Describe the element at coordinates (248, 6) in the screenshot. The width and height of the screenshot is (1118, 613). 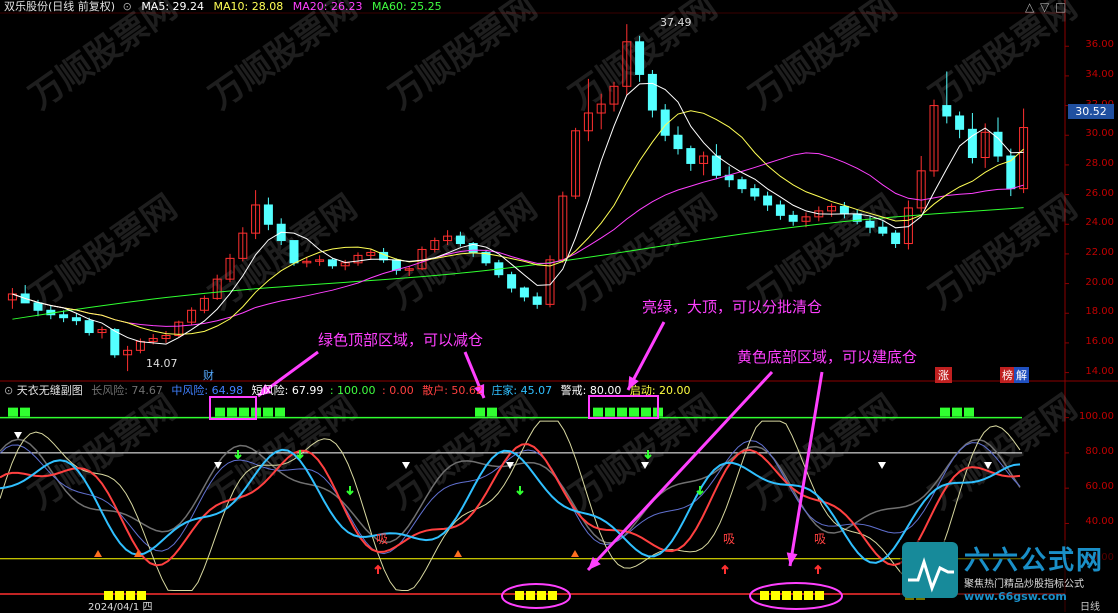
I see `ma10-legend: MA10: 28.08` at that location.